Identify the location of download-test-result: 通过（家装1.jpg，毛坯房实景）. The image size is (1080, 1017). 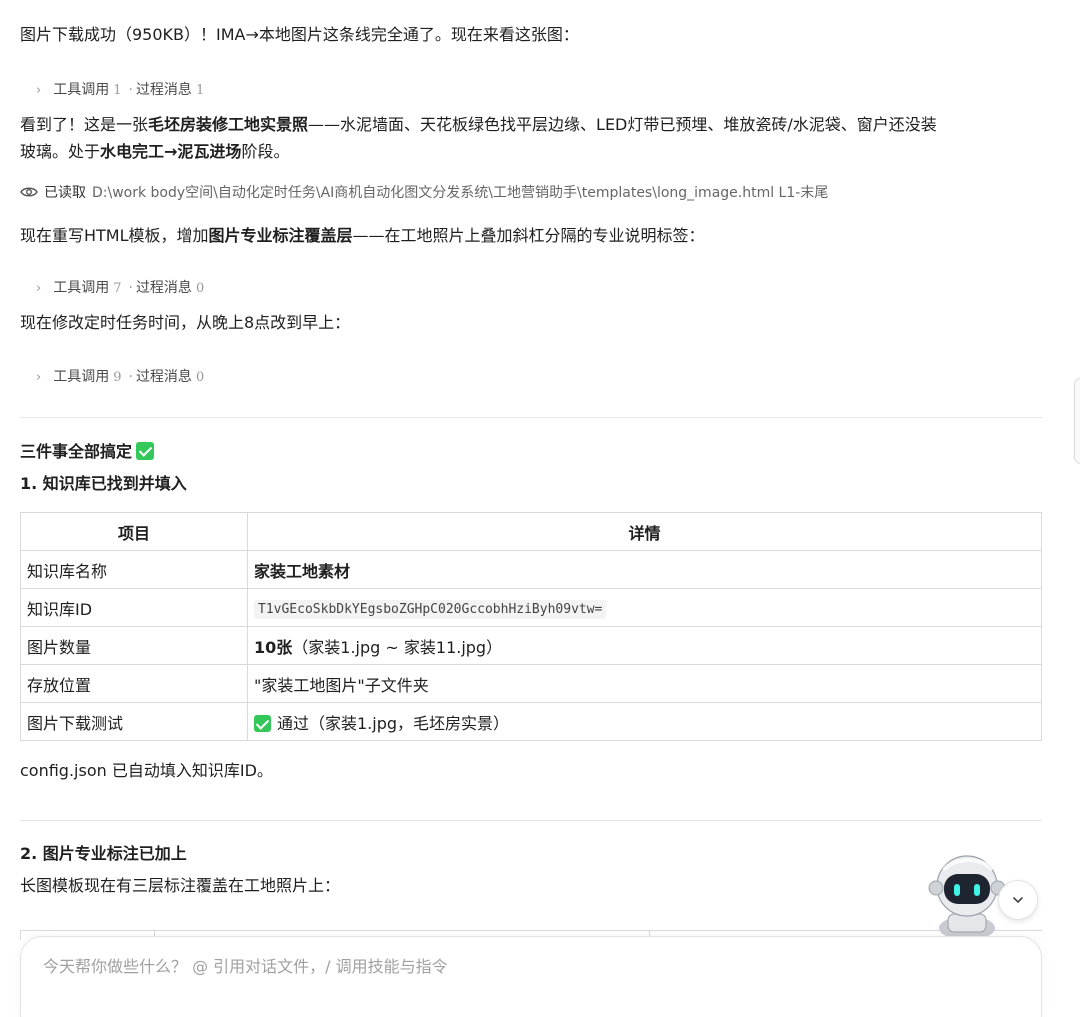
(393, 723).